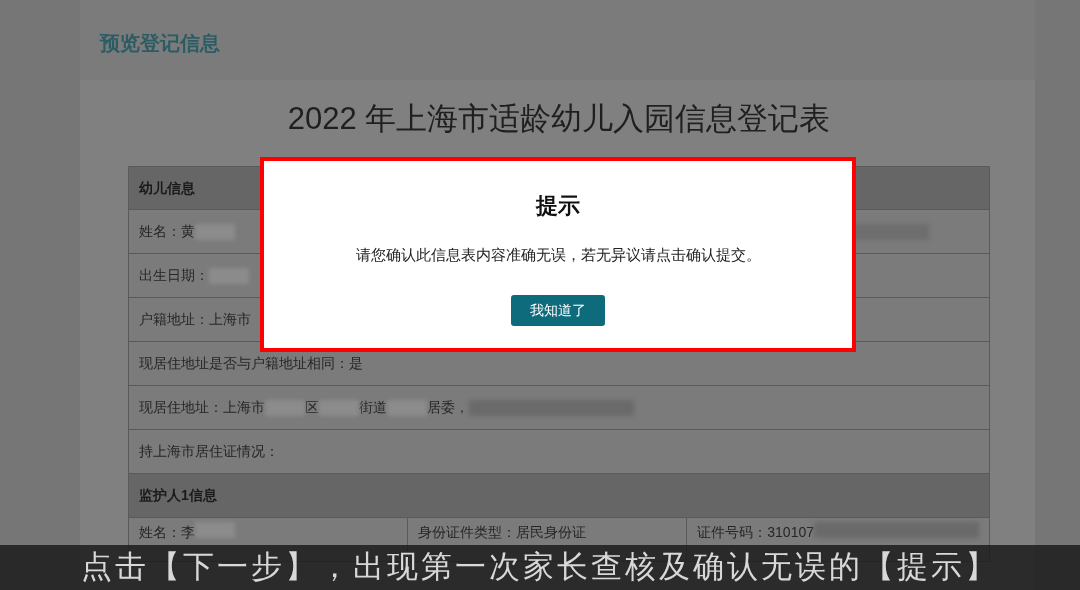 This screenshot has width=1080, height=590. What do you see at coordinates (540, 567) in the screenshot?
I see `subtitle-text: 点击【下一步】，出现第一次家长查核及确认无误的【提示】` at bounding box center [540, 567].